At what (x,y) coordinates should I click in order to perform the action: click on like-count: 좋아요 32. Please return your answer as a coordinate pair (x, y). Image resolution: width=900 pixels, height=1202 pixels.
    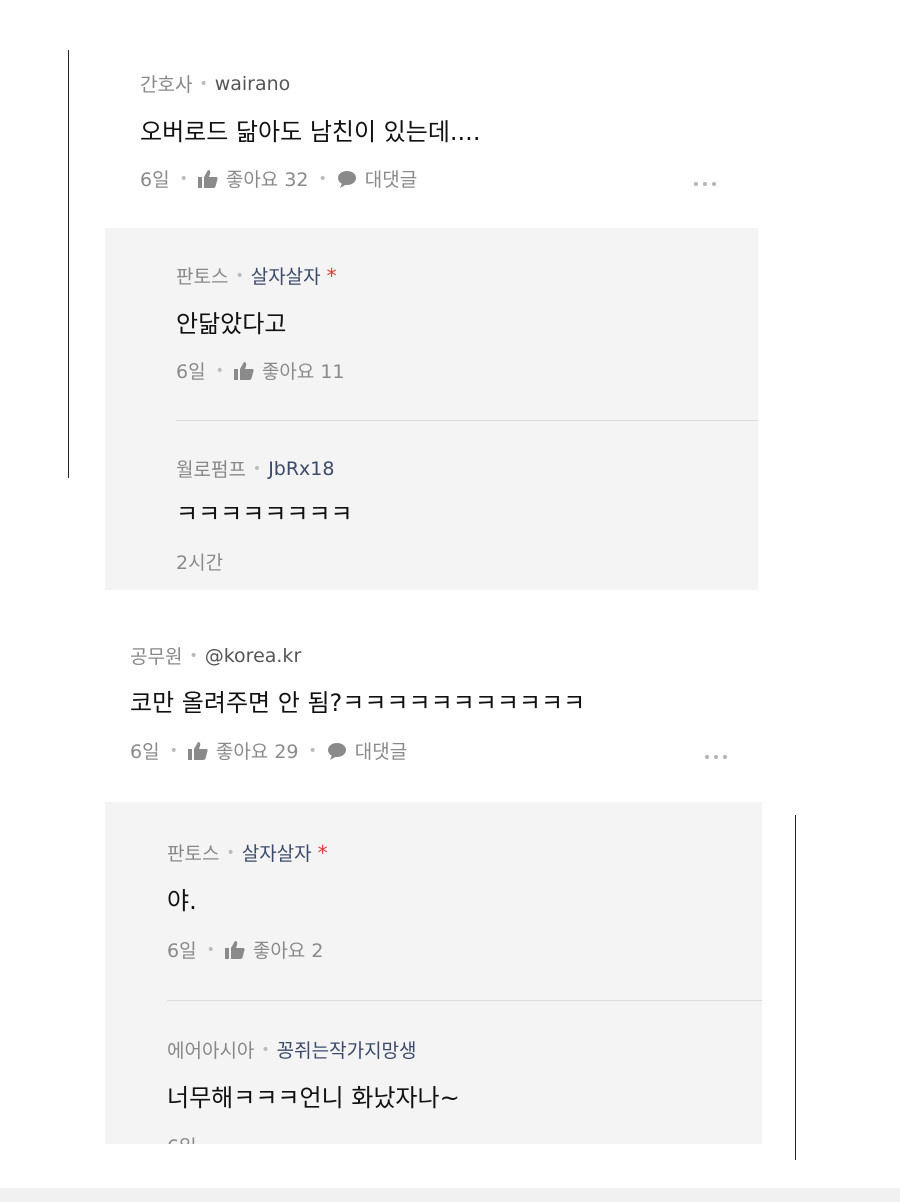
    Looking at the image, I should click on (267, 180).